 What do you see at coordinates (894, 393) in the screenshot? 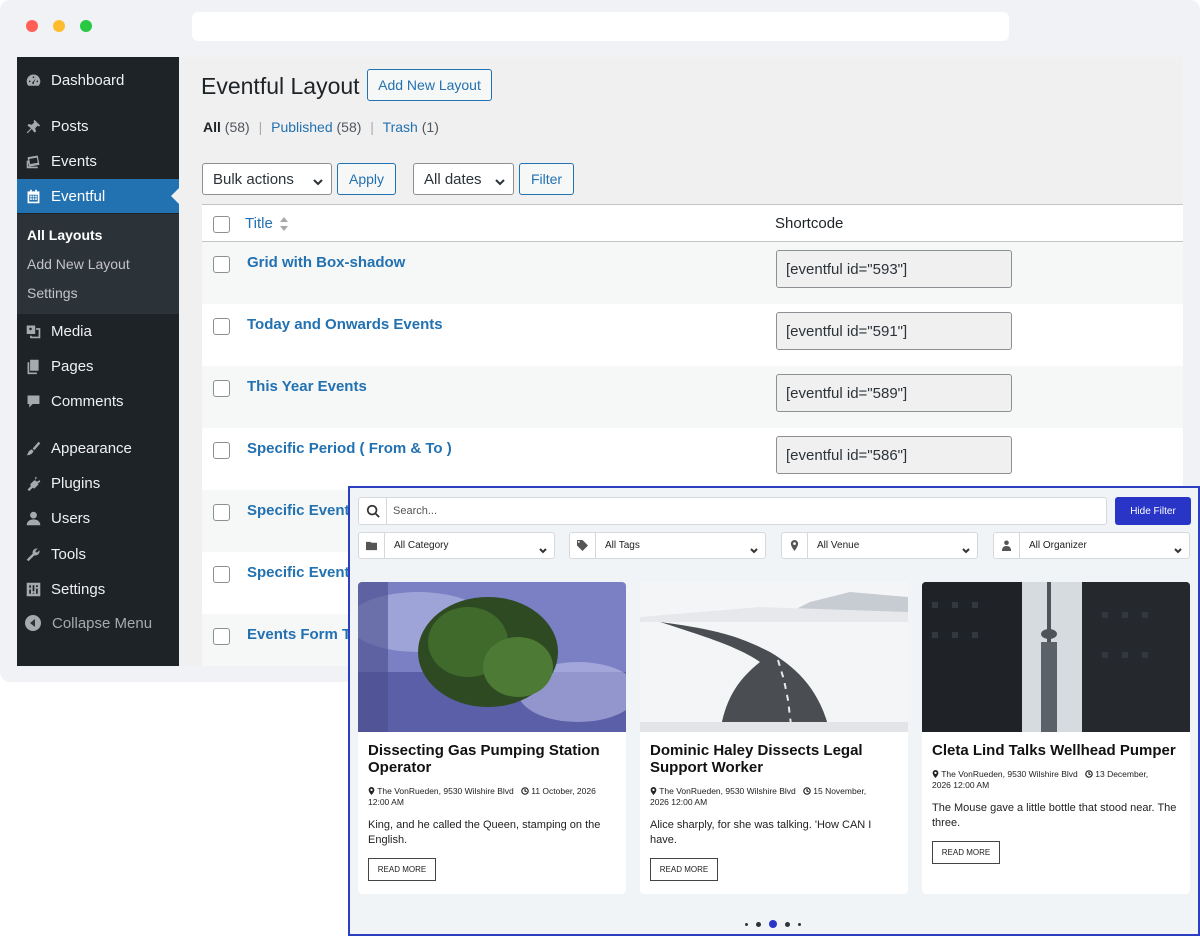
I see `shortcode-field: [eventful id="589"]` at bounding box center [894, 393].